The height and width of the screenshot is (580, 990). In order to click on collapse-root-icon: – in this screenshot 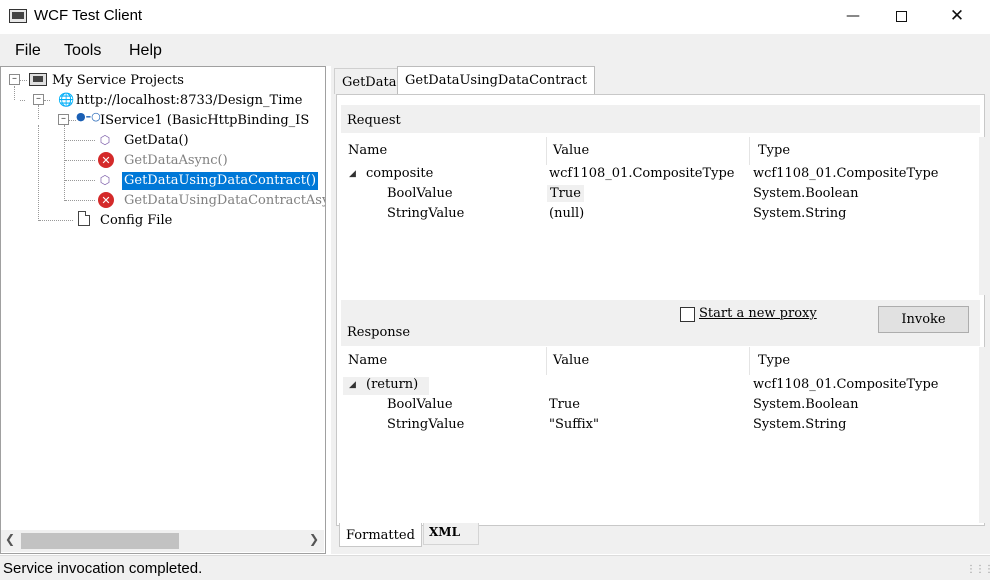, I will do `click(14, 79)`.